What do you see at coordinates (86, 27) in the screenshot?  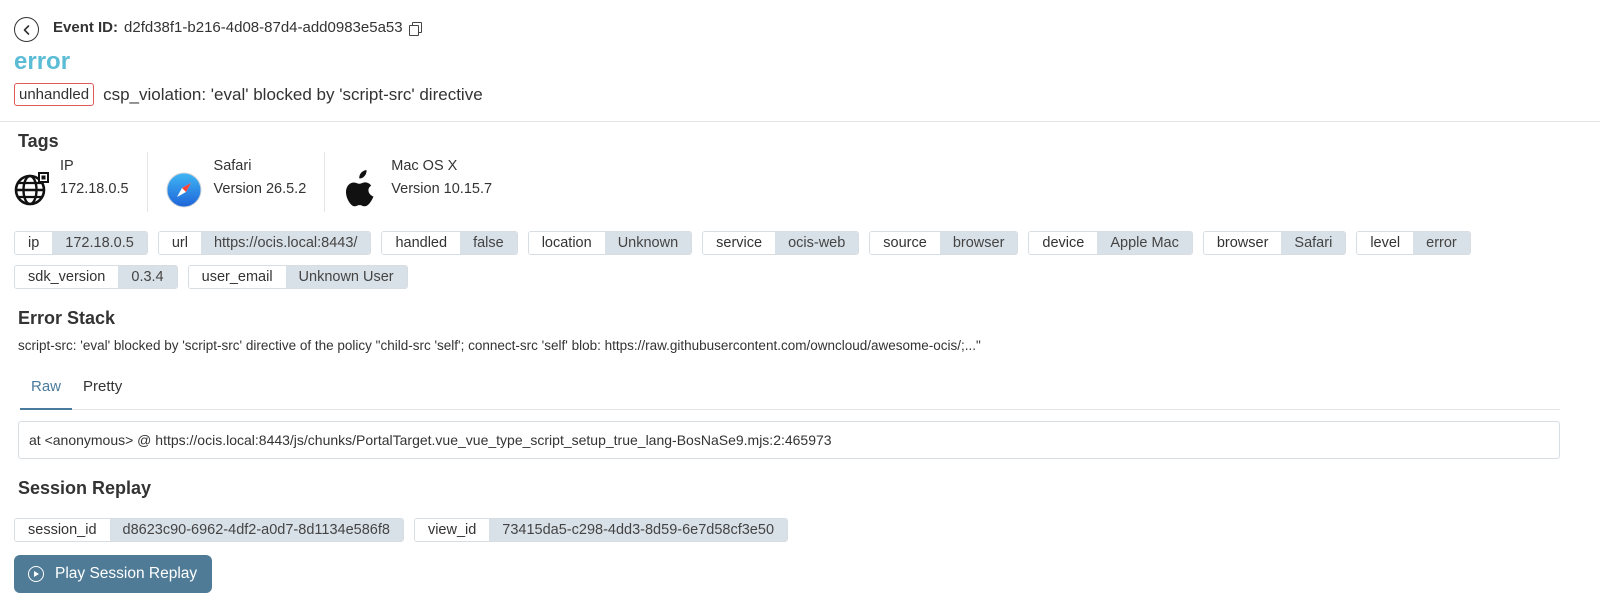 I see `event-id-label: Event ID:` at bounding box center [86, 27].